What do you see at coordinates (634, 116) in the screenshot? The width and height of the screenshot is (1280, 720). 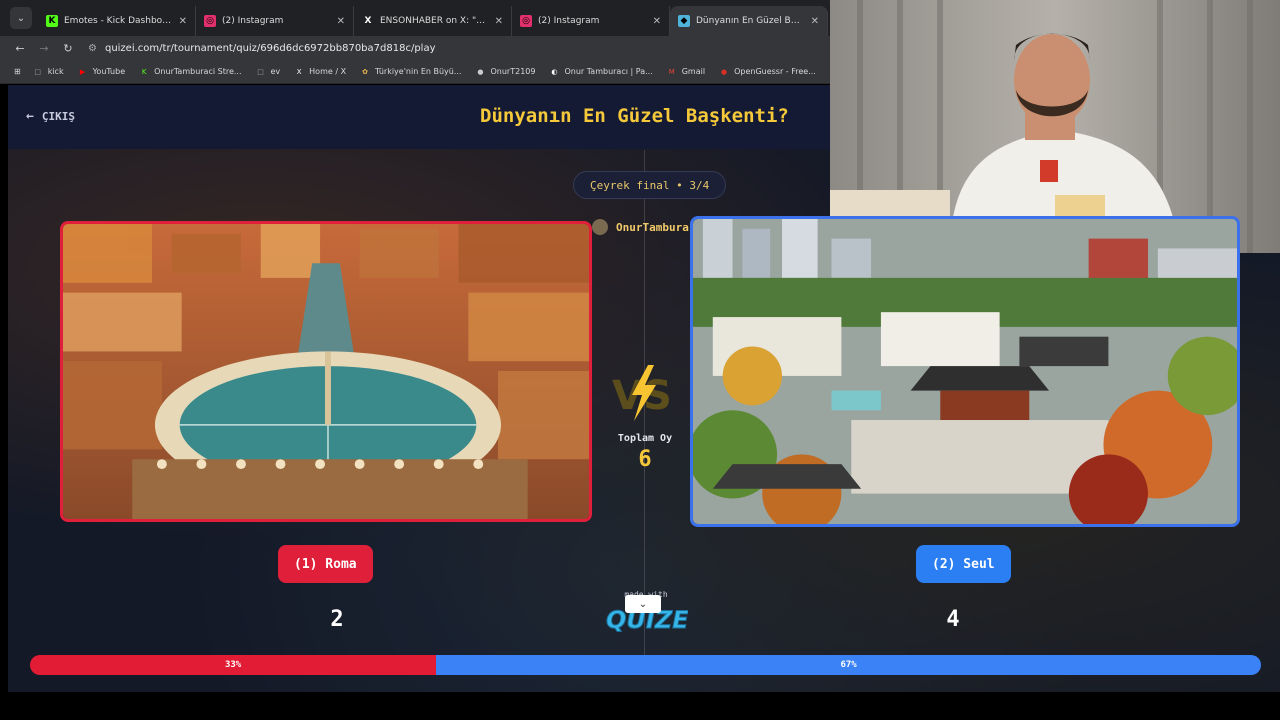 I see `quiz-title: Dünyanın En Güzel Başkenti?` at bounding box center [634, 116].